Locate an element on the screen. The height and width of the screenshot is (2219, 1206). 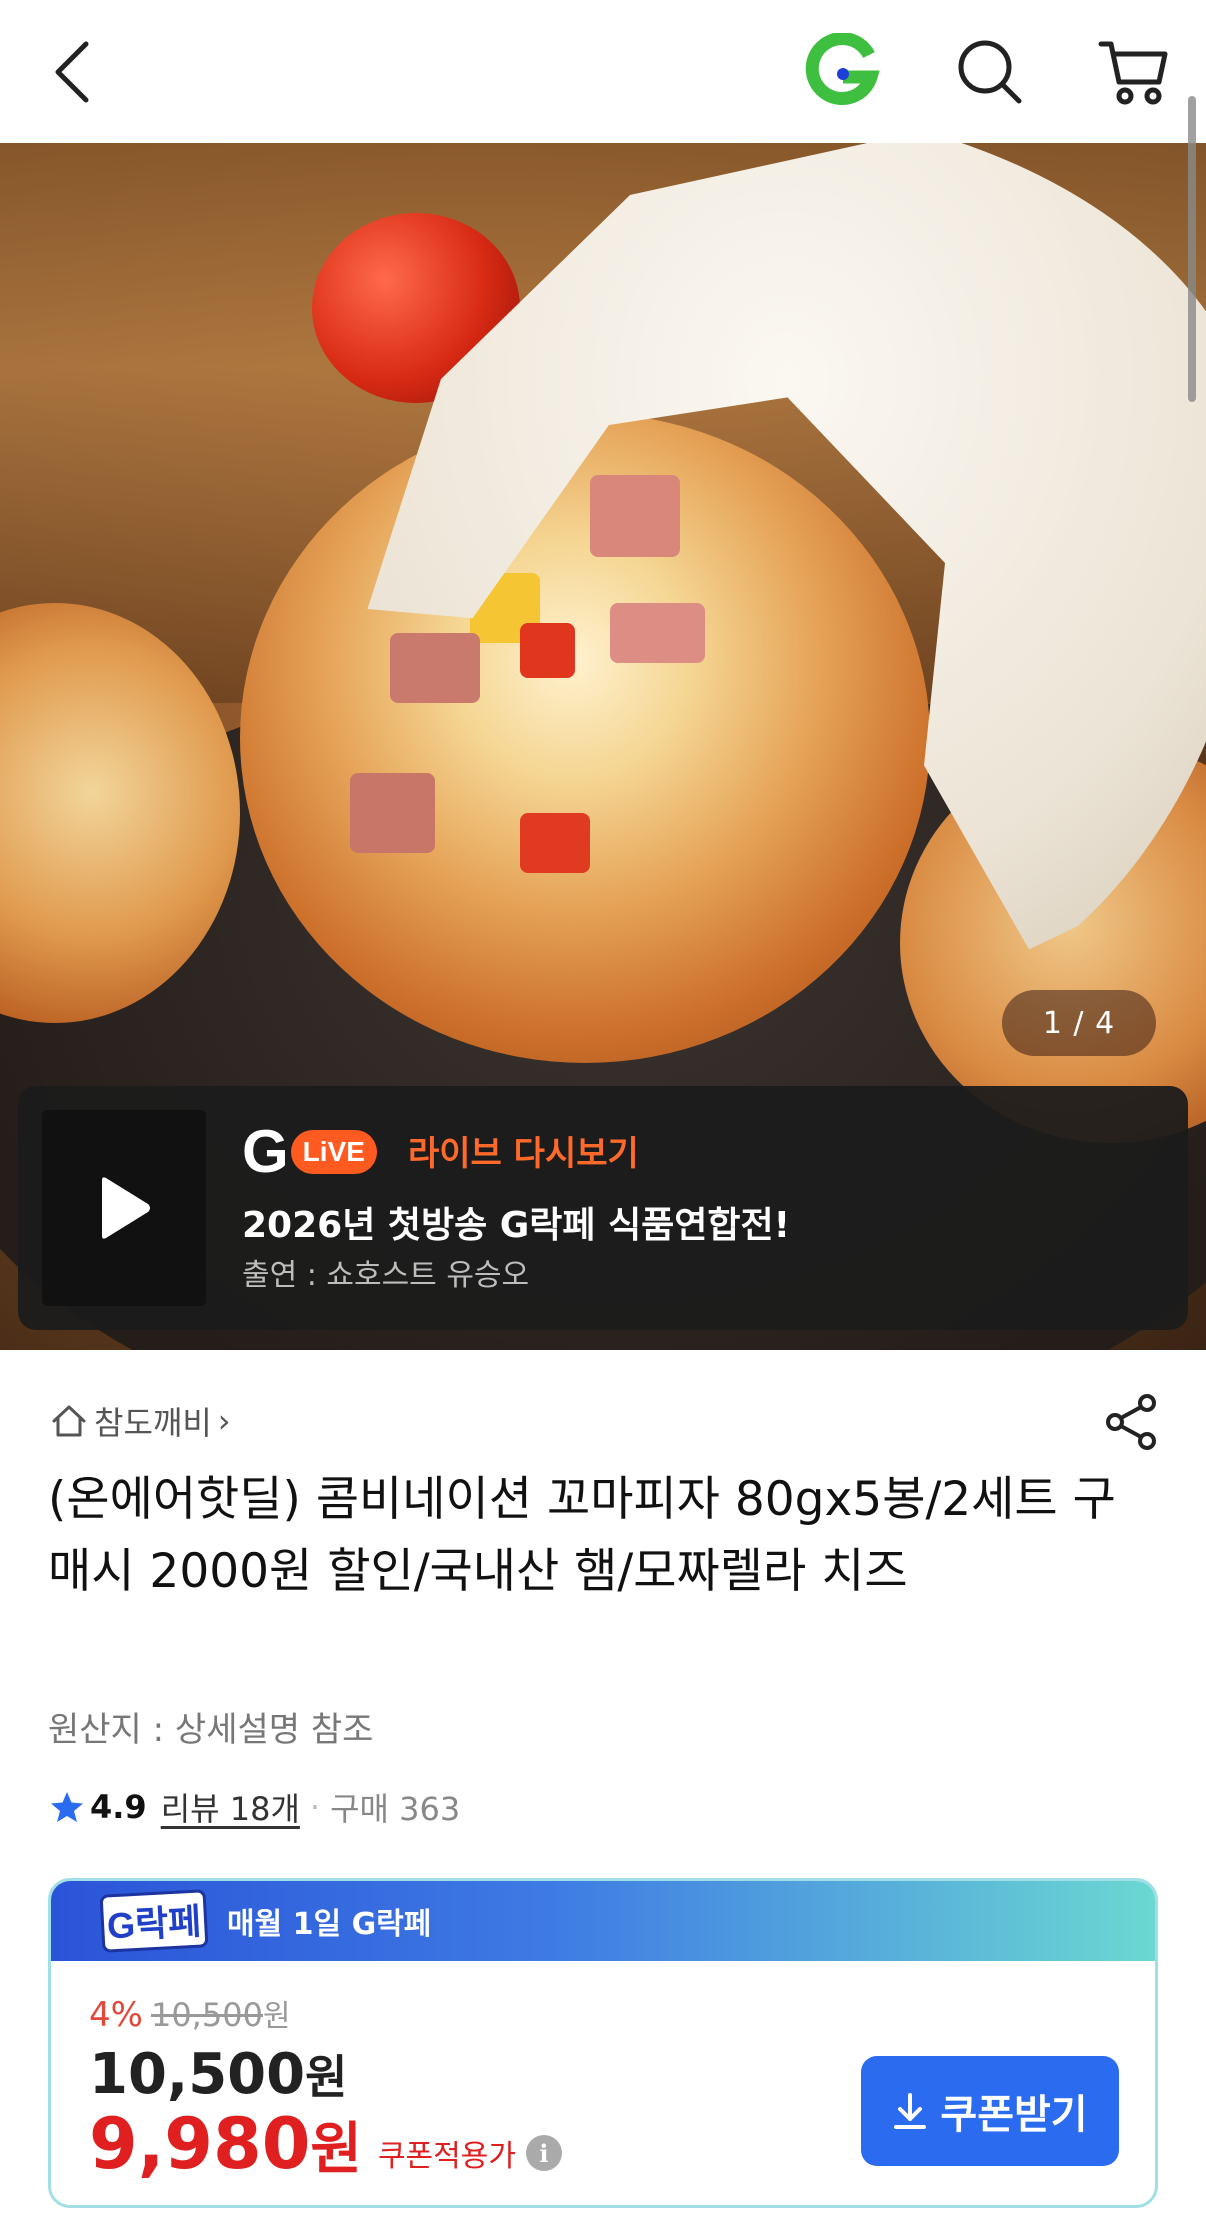
search-icon is located at coordinates (990, 72).